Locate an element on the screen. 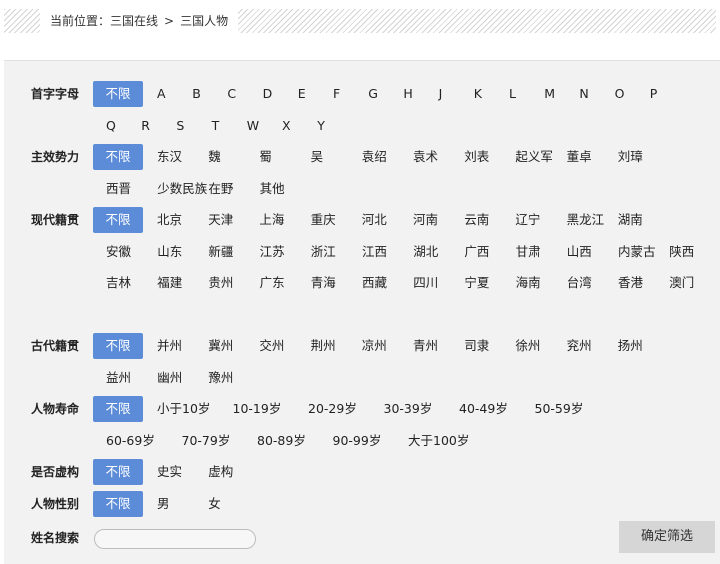 The width and height of the screenshot is (720, 564). filter-option: 扬州 is located at coordinates (630, 346).